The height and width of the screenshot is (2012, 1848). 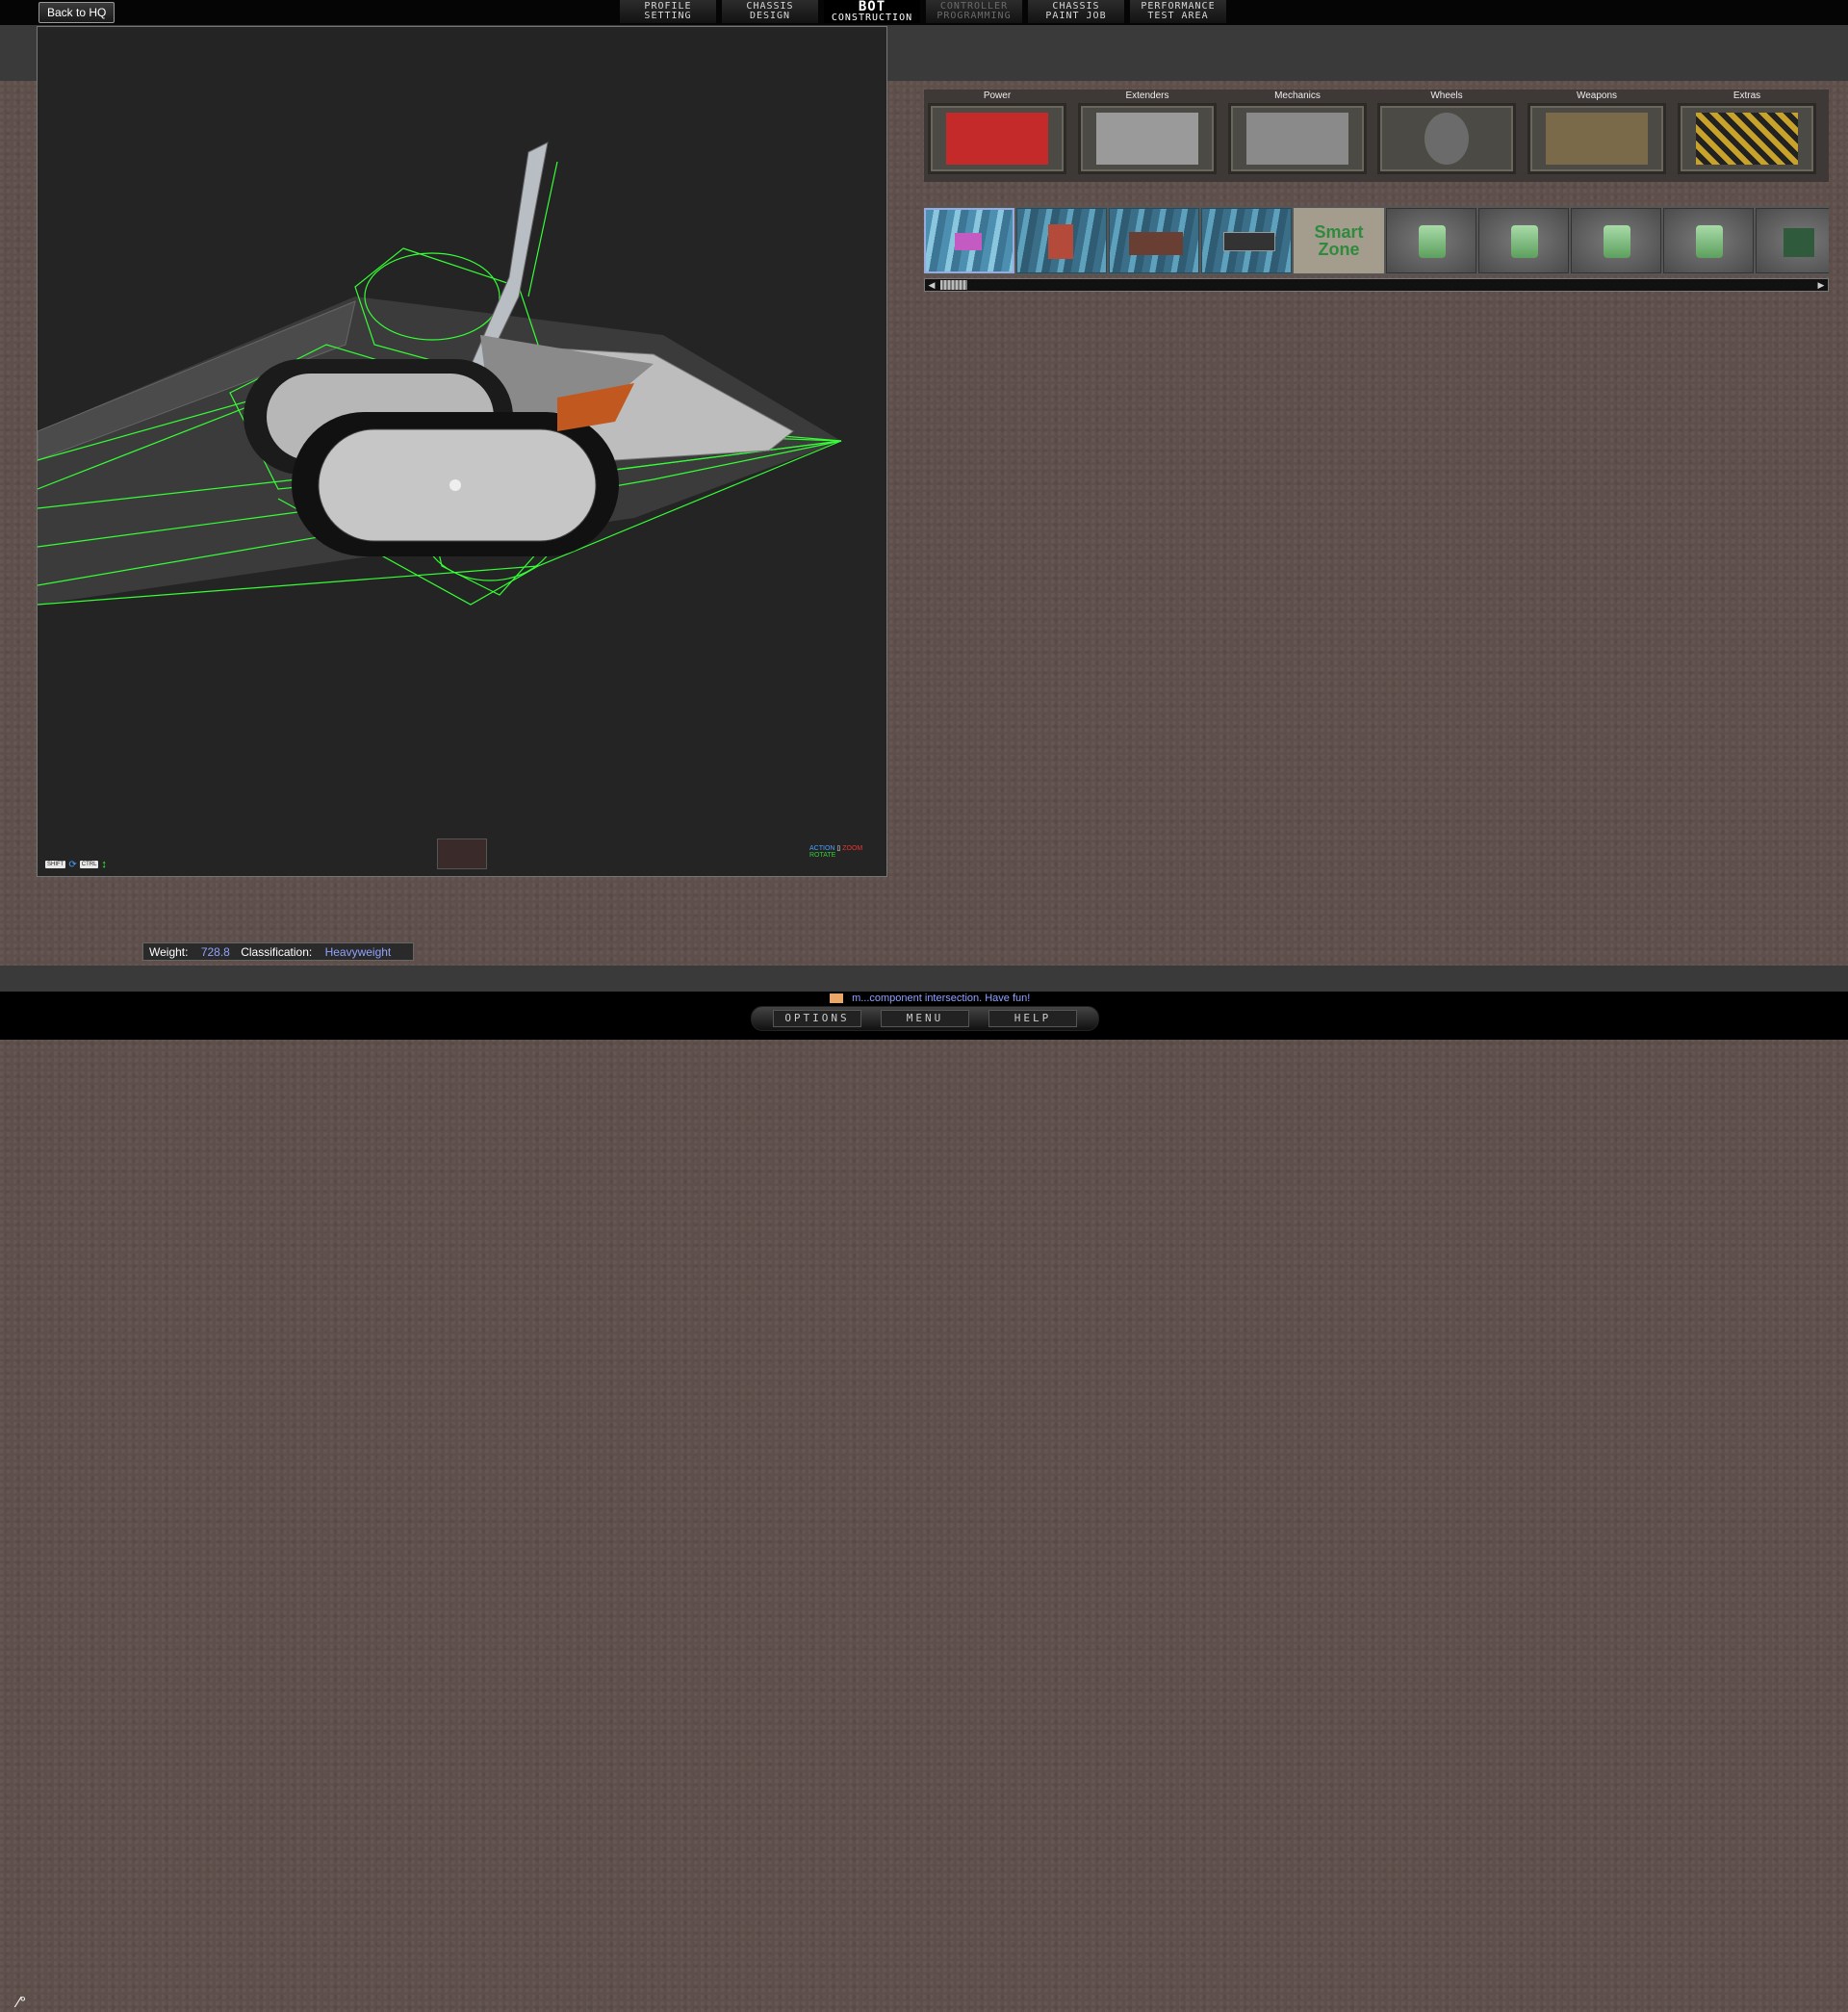 I want to click on battery-icon, so click(x=997, y=138).